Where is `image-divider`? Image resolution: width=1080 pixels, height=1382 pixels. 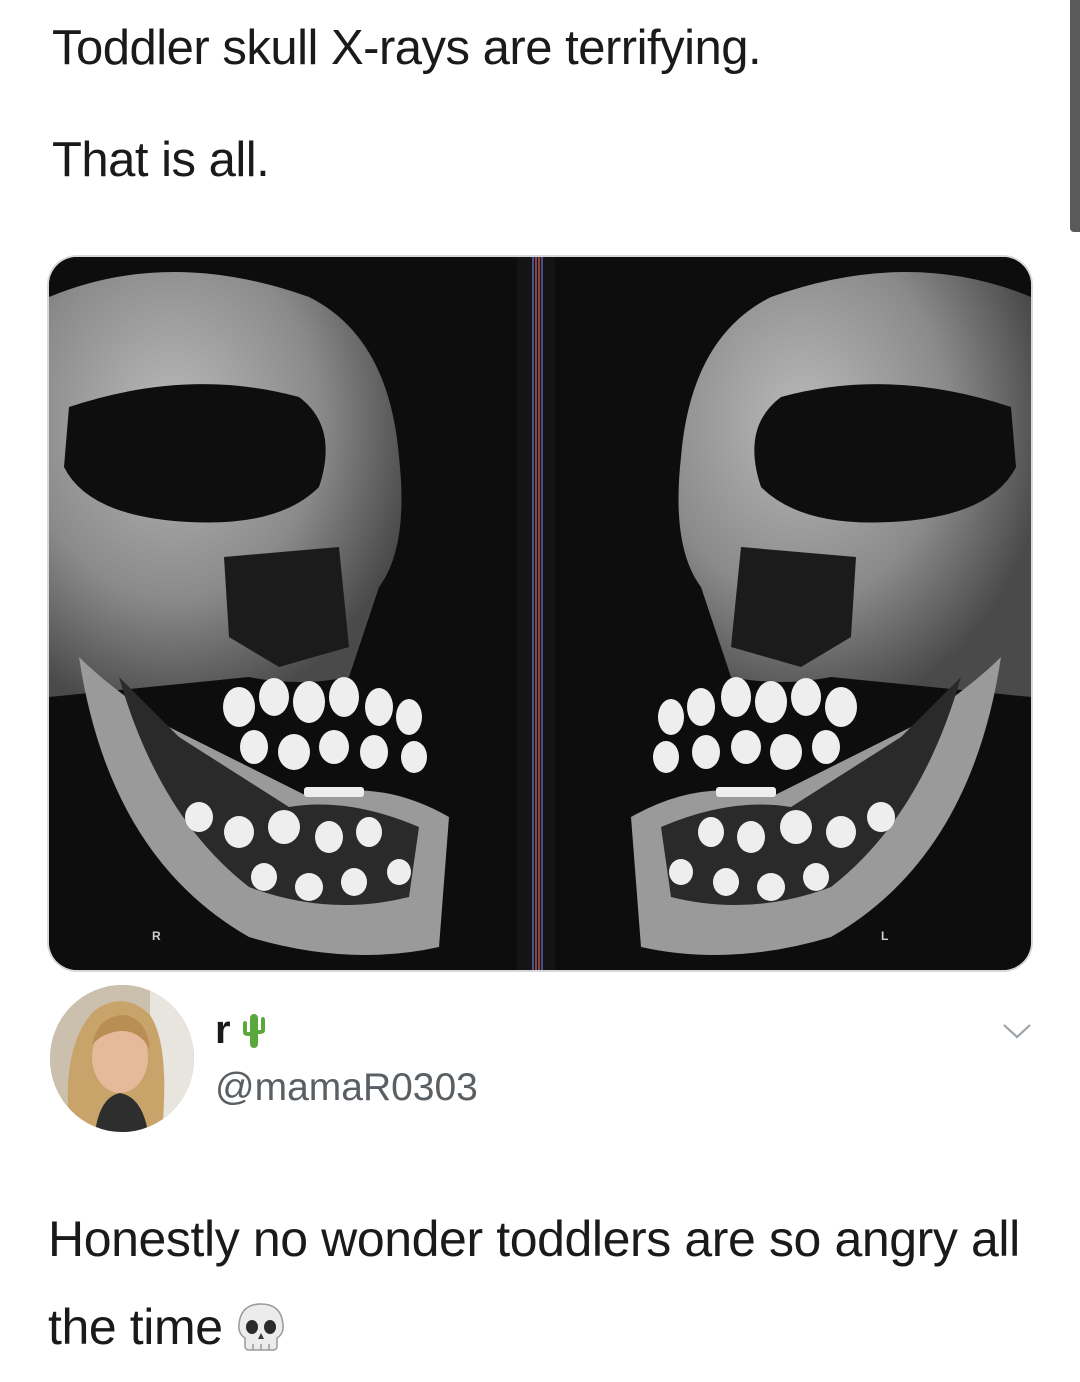
image-divider is located at coordinates (536, 613).